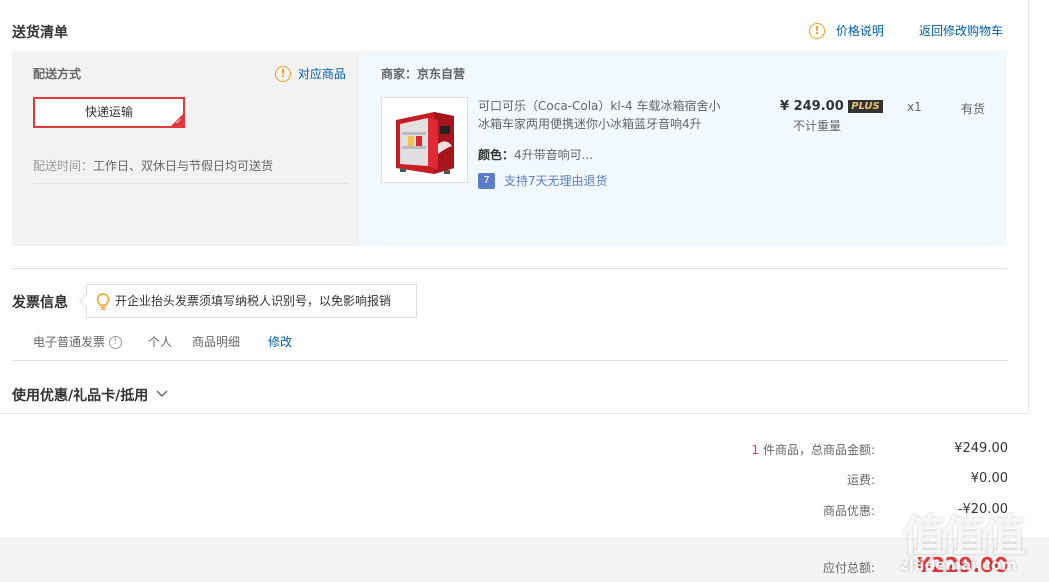 Image resolution: width=1049 pixels, height=582 pixels. I want to click on goods-total-label: 件商品，总商品金额:, so click(817, 450).